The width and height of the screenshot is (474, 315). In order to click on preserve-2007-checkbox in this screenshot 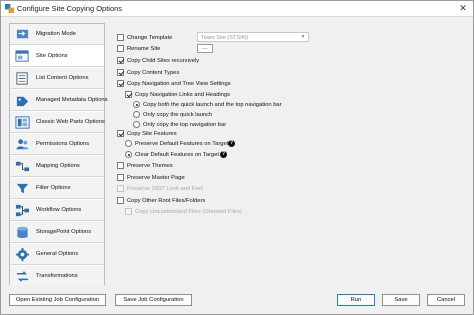, I will do `click(120, 188)`.